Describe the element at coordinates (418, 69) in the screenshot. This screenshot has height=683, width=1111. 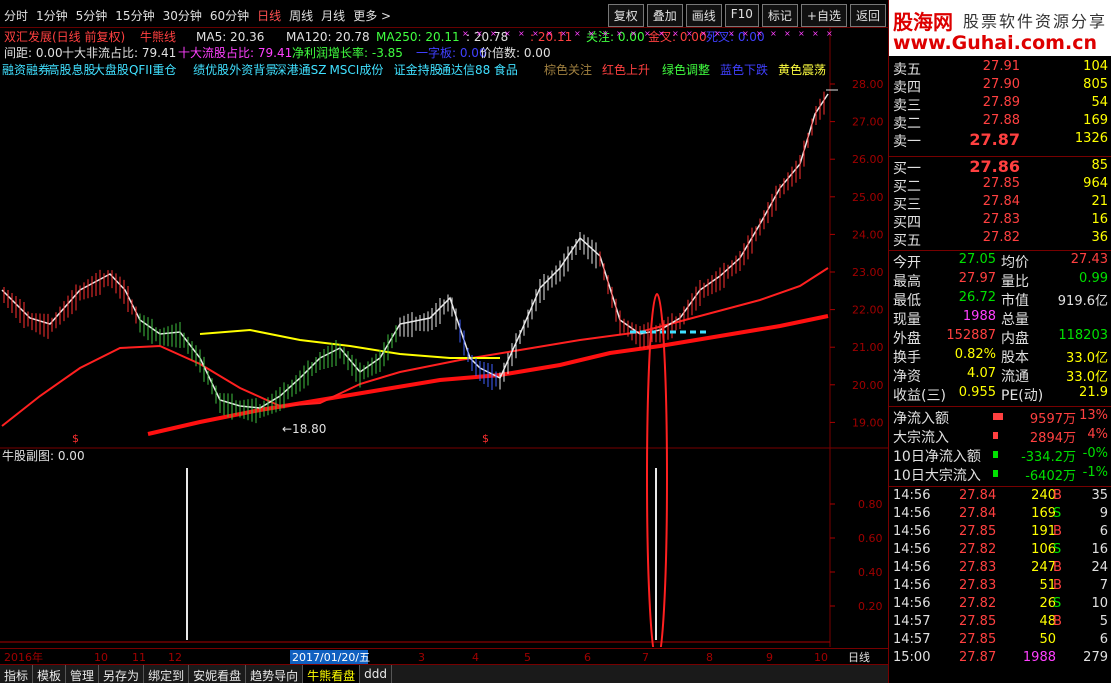
I see `concept-tag-8: 证金持股` at that location.